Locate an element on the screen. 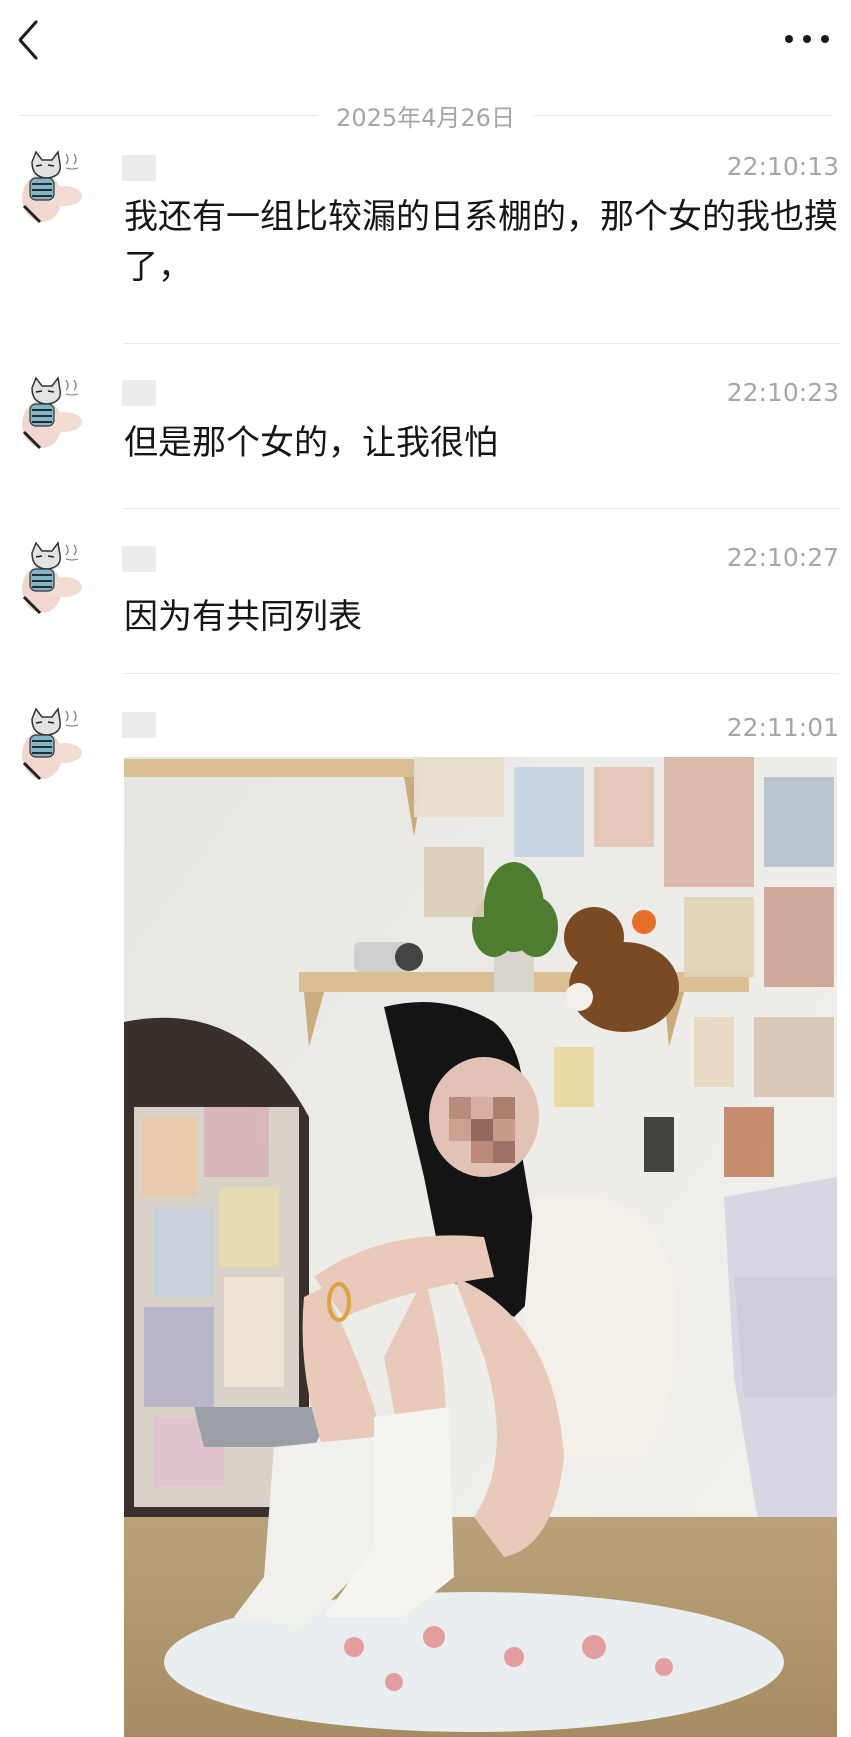 This screenshot has height=1737, width=851. top-bar is located at coordinates (425, 40).